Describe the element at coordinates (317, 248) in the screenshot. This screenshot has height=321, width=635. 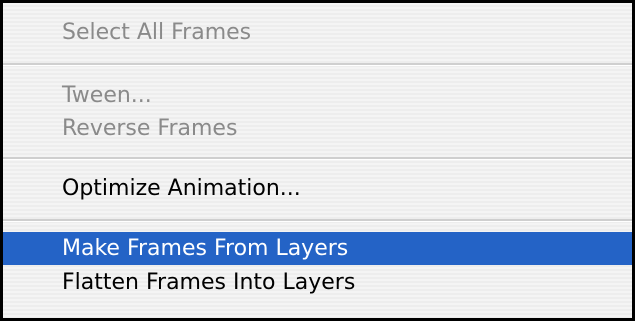
I see `menu-item-make-frames-from-layers: Make Frames From Layers` at that location.